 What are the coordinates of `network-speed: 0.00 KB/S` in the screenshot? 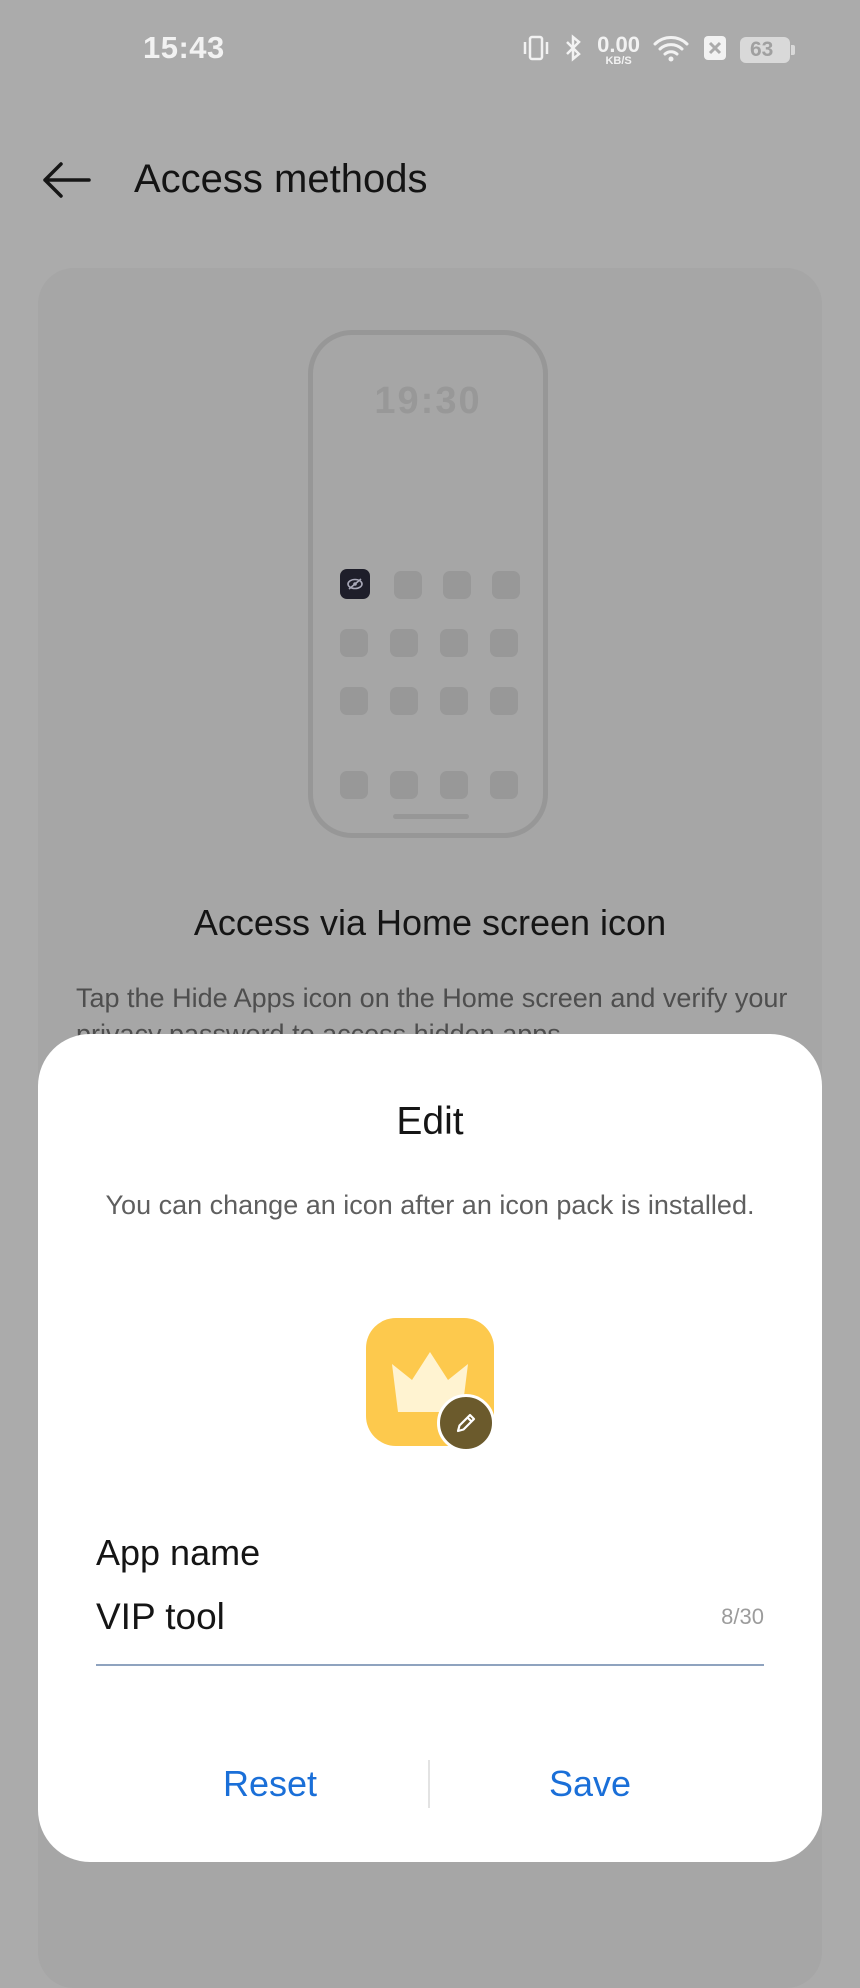 It's located at (618, 49).